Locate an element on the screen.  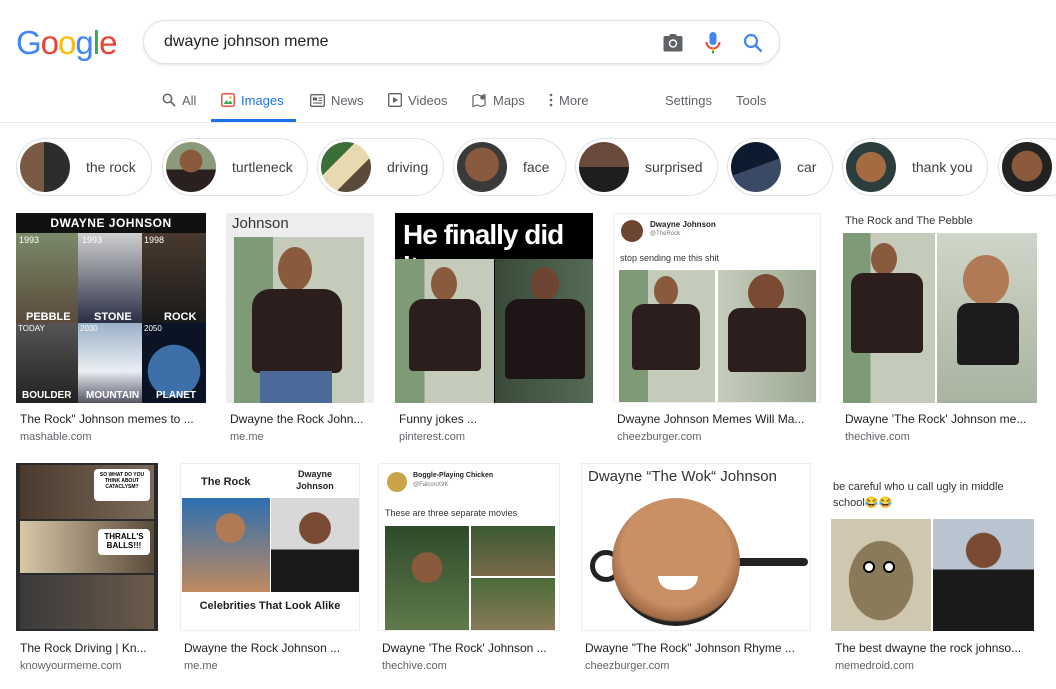
camera-icon is located at coordinates (673, 43).